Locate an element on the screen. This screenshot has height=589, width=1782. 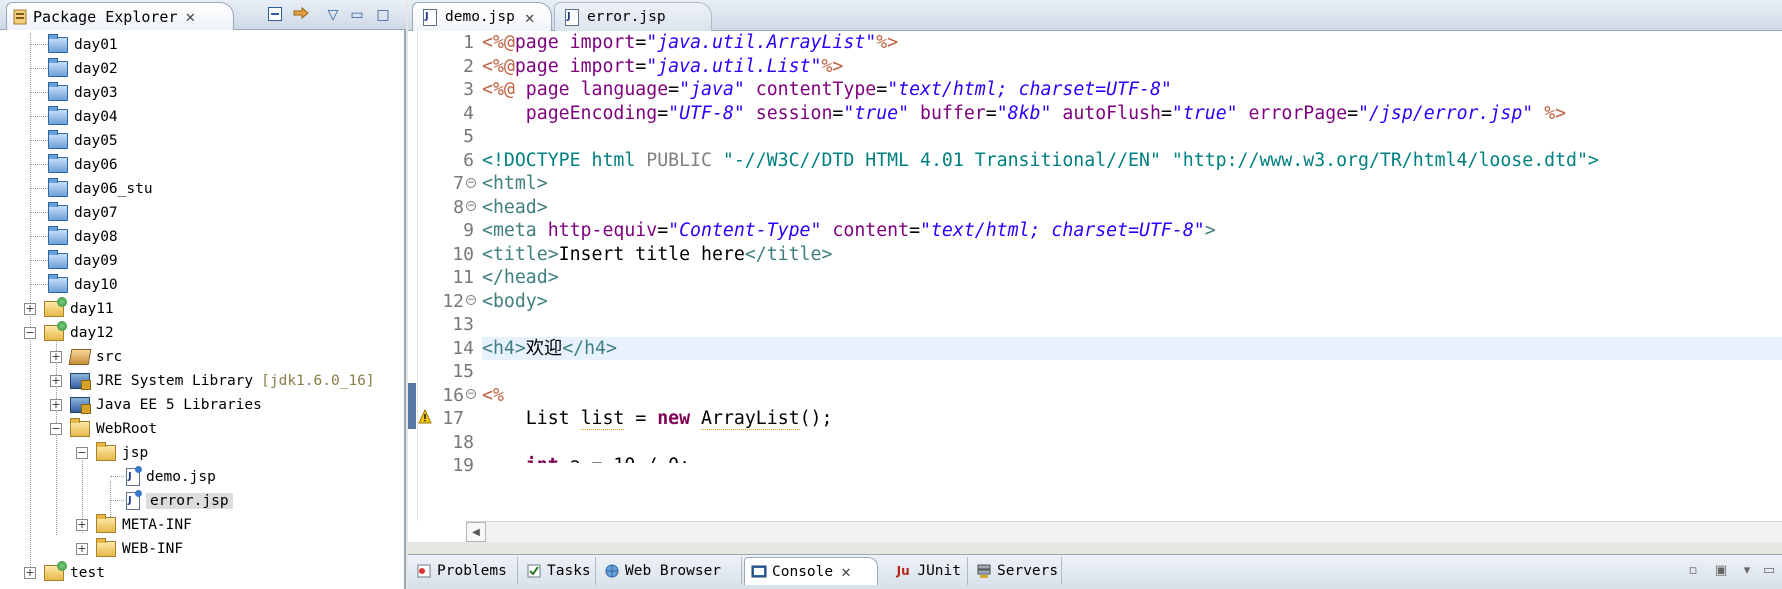
tree-item-day08: day08 is located at coordinates (74, 237).